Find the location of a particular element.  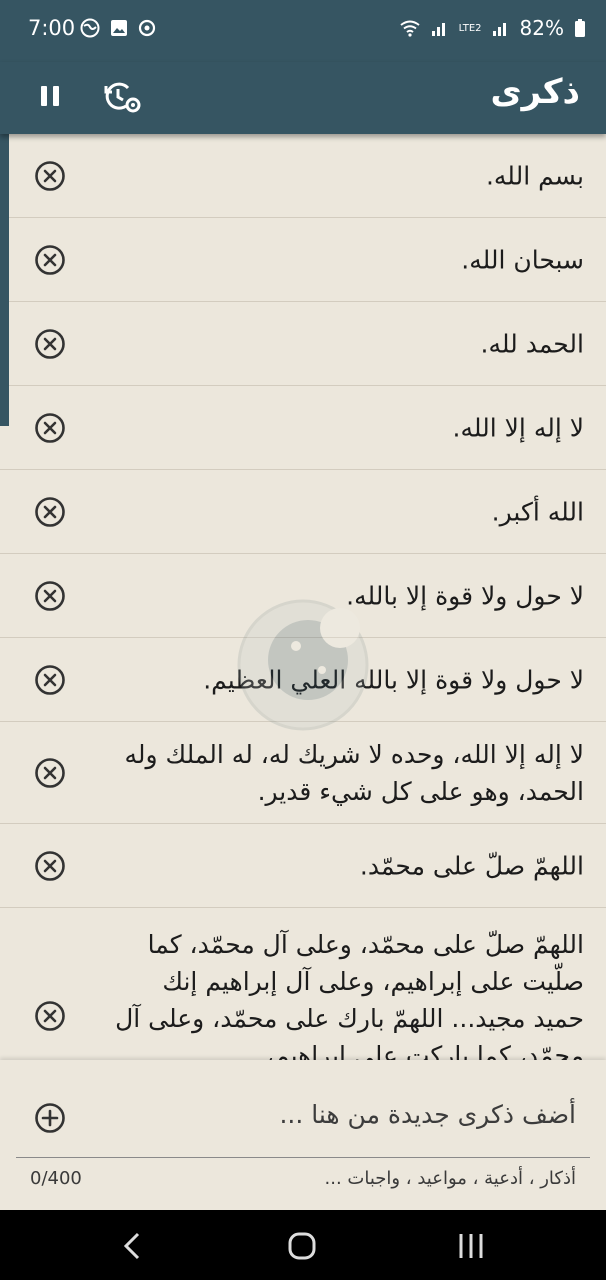

list-item: اللهمّ صلّ على محمّد. is located at coordinates (303, 866).